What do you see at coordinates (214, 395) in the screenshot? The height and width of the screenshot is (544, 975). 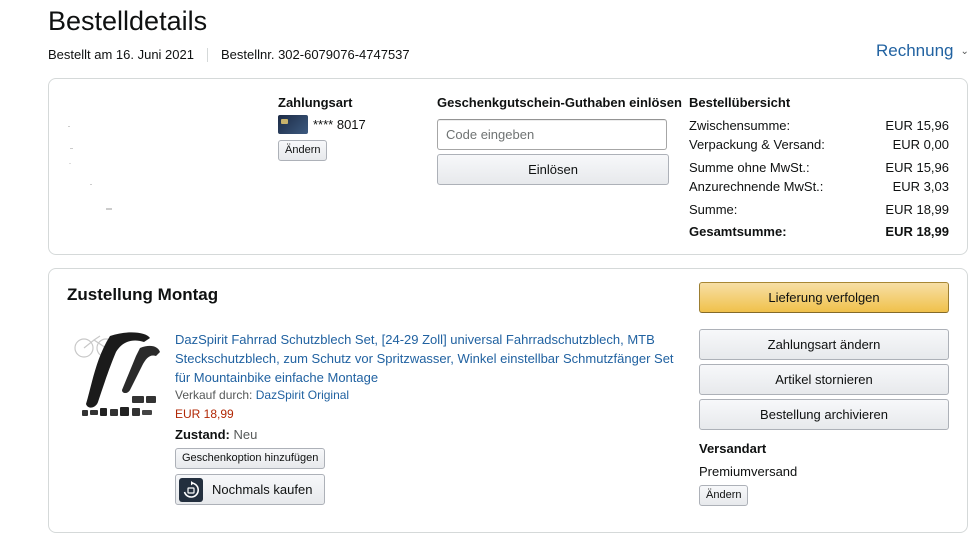 I see `sold-by-label: Verkauf durch:` at bounding box center [214, 395].